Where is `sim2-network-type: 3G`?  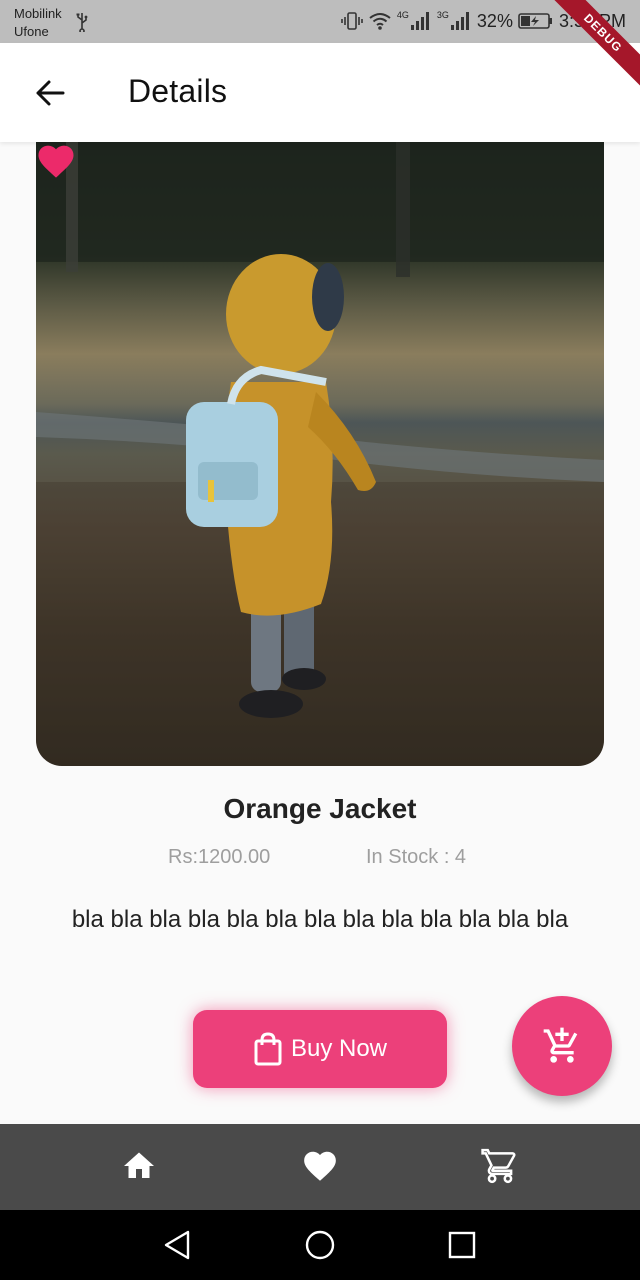 sim2-network-type: 3G is located at coordinates (442, 15).